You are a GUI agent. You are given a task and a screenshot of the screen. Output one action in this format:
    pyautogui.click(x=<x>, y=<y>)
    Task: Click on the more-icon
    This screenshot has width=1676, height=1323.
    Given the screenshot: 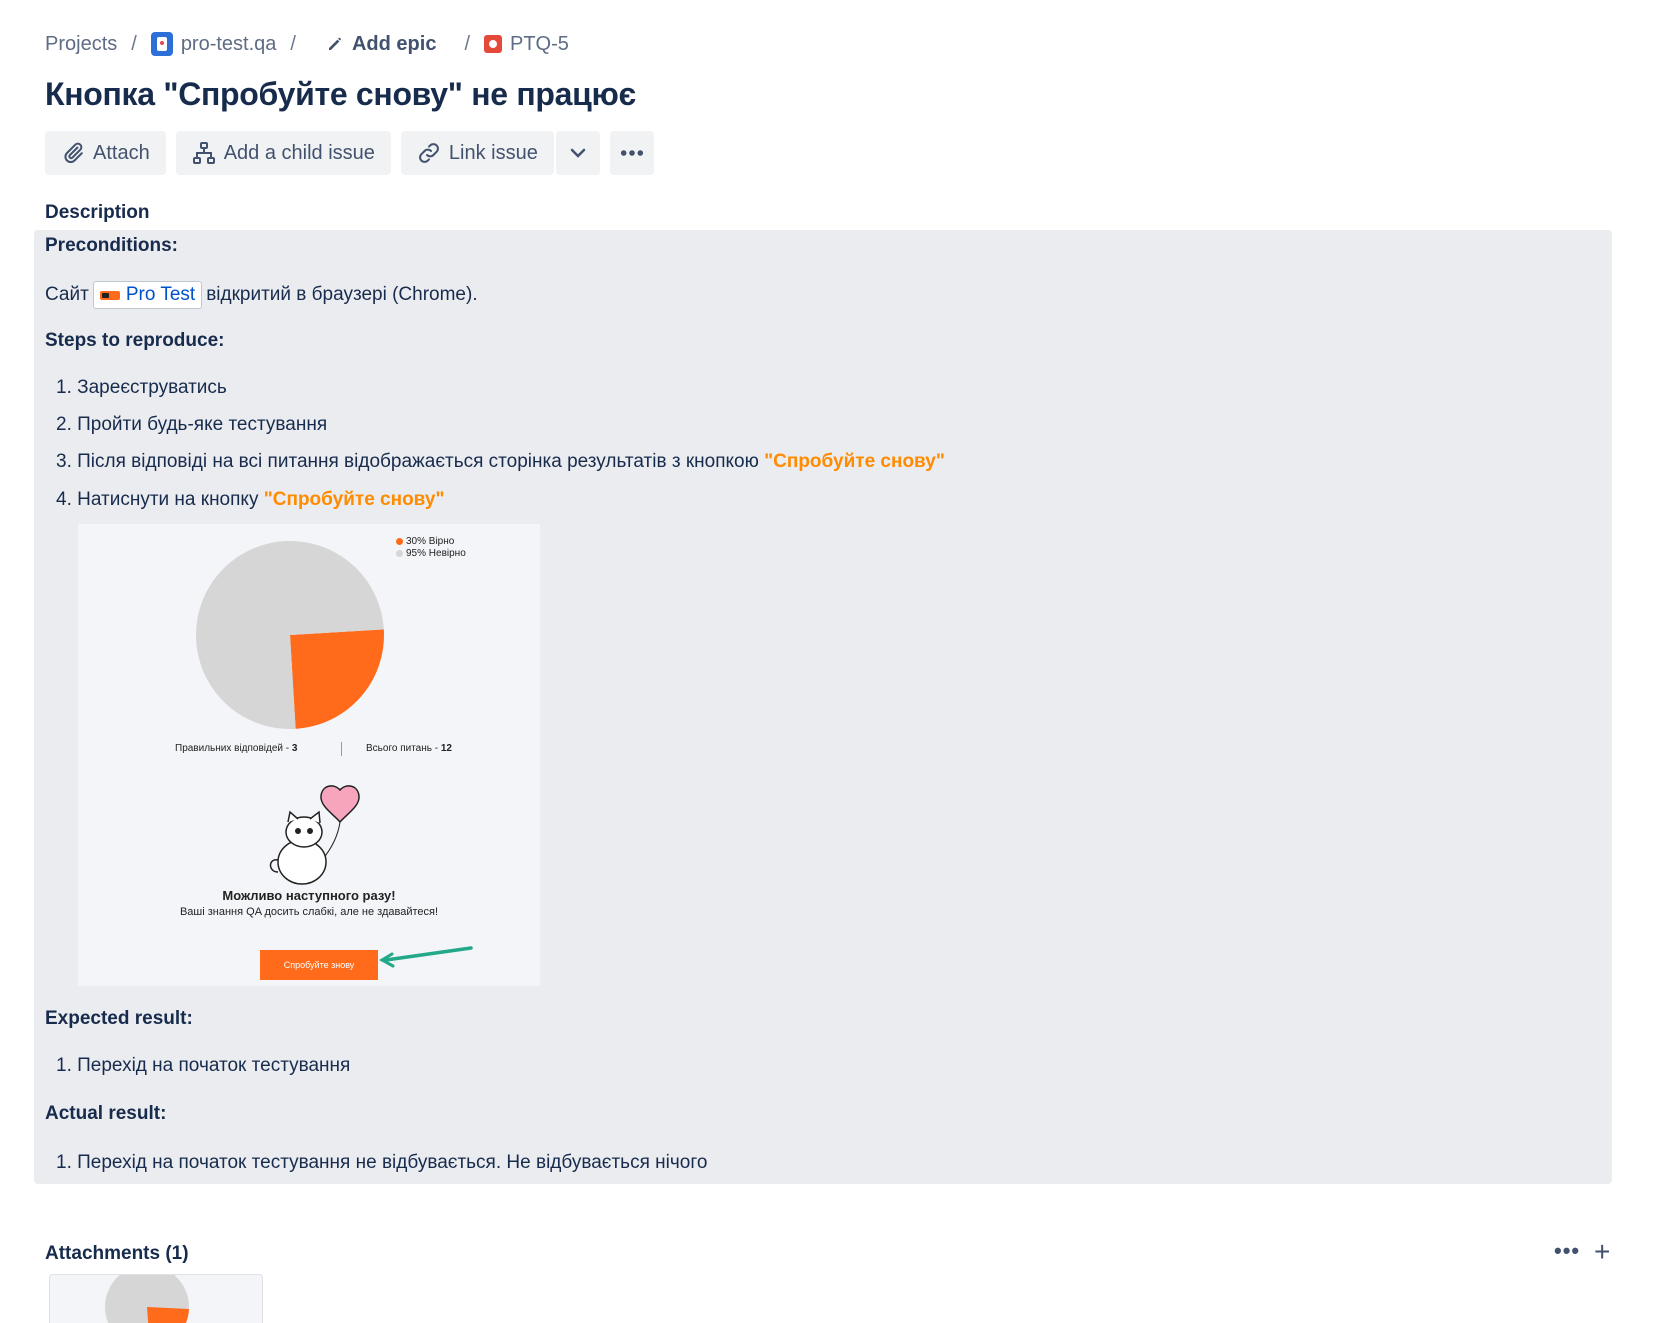 What is the action you would take?
    pyautogui.click(x=631, y=153)
    